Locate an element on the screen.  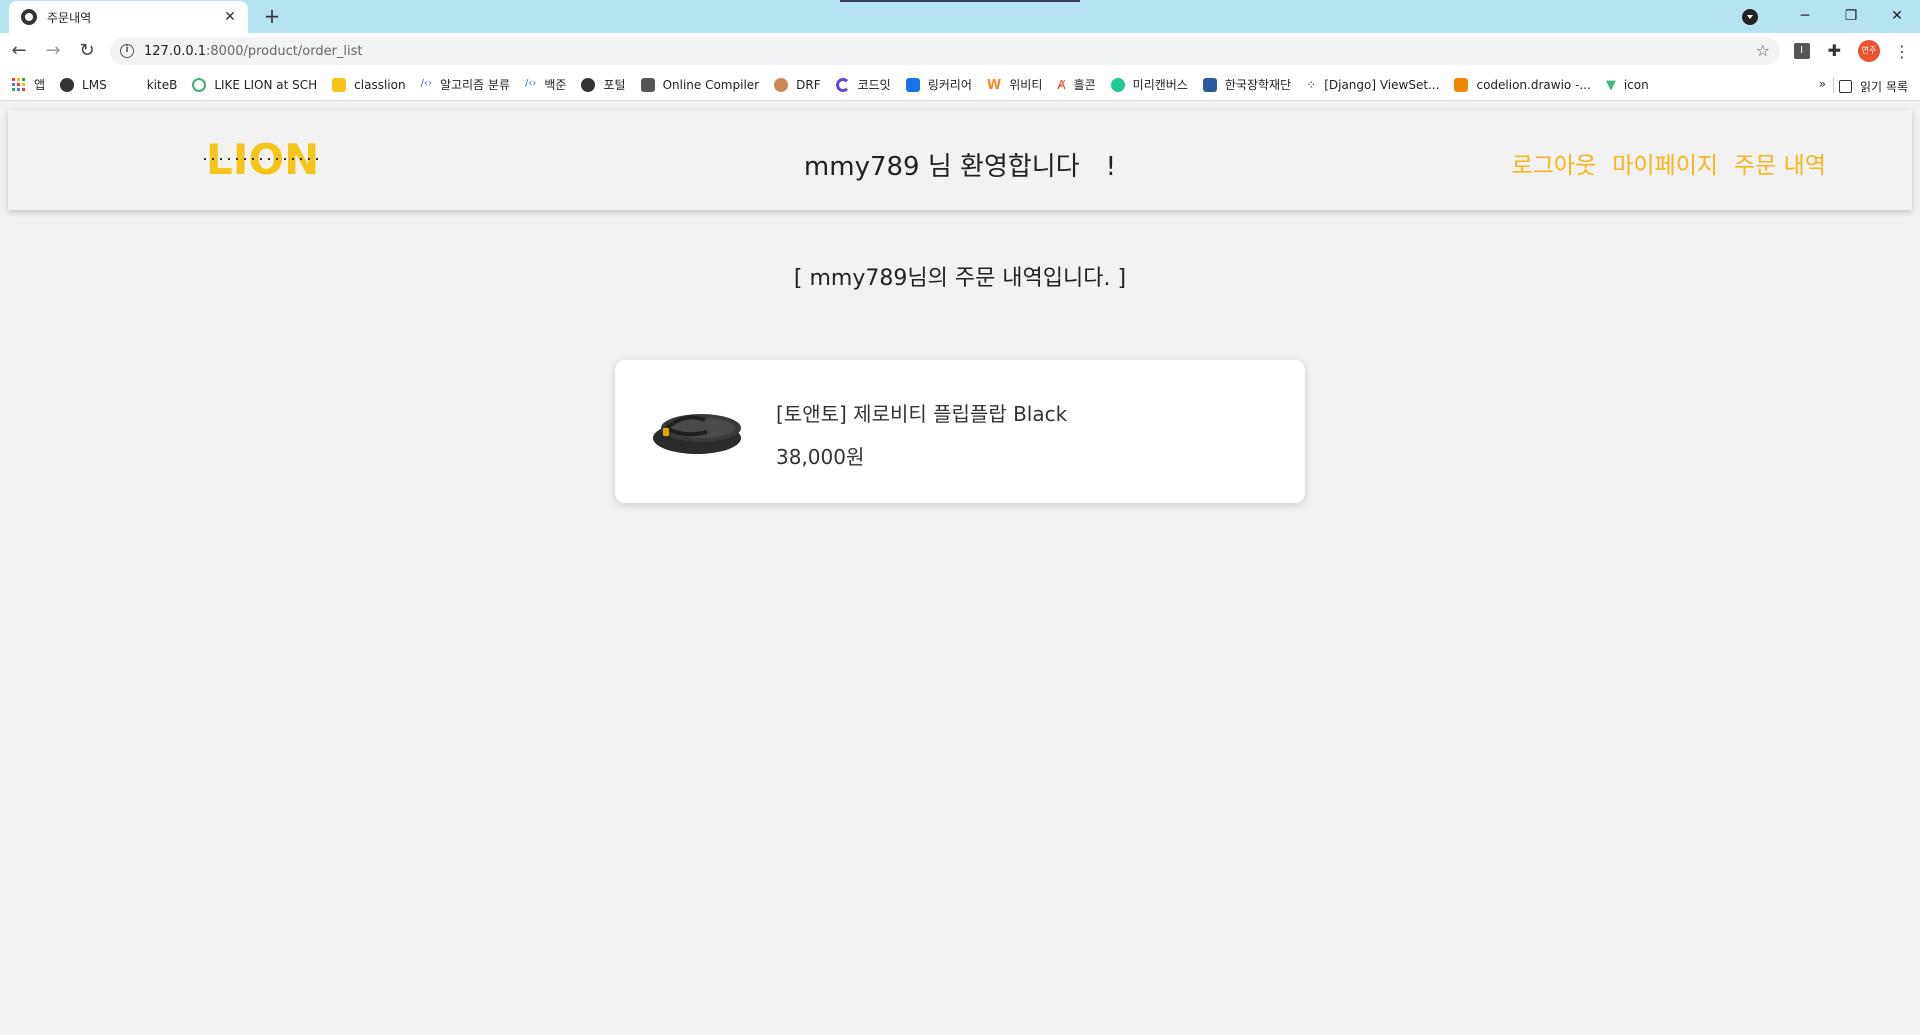
compiler-icon is located at coordinates (647, 84).